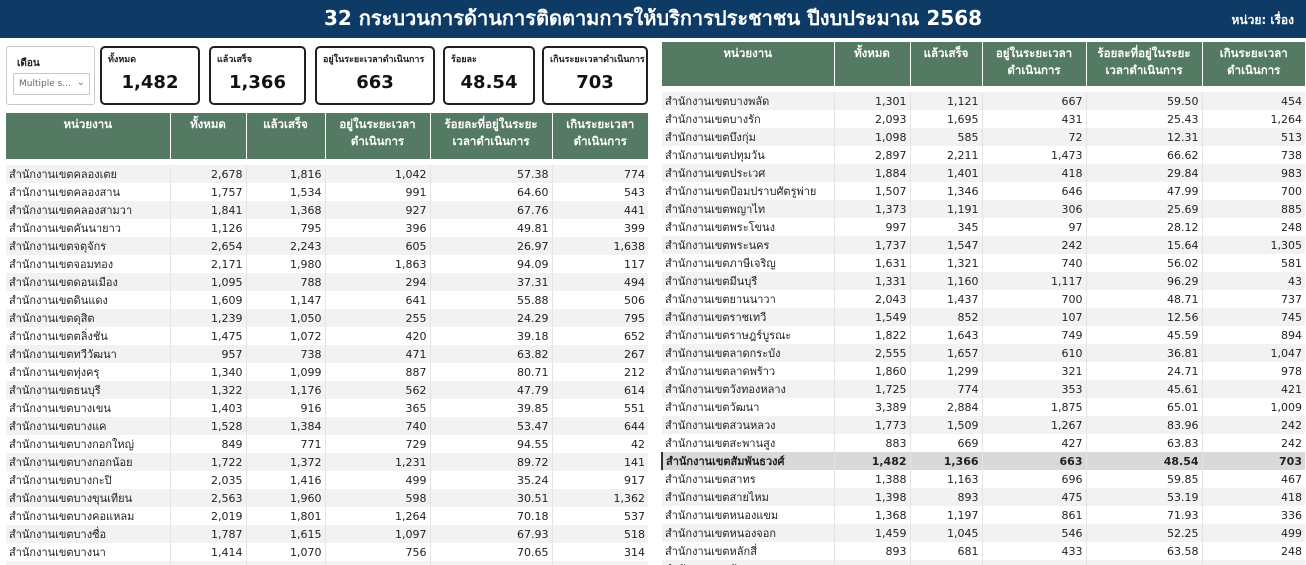 This screenshot has height=565, width=1306. I want to click on table-row: สำนักงานเขตบางแค 1,528 1,384 740 53.47 644, so click(327, 426).